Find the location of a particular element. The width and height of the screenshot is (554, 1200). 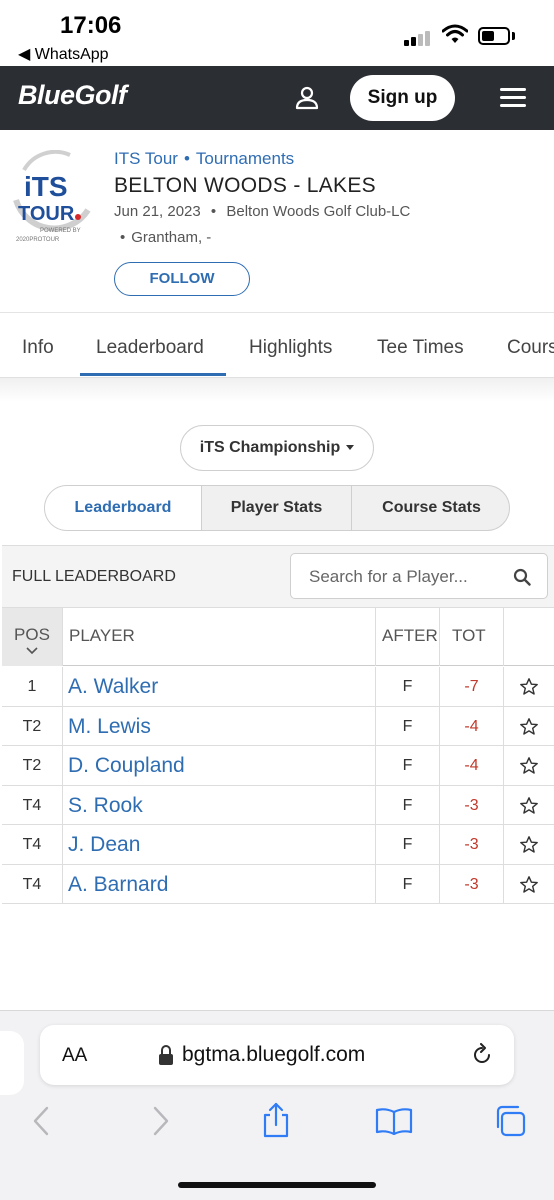

home-indicator is located at coordinates (277, 1185).